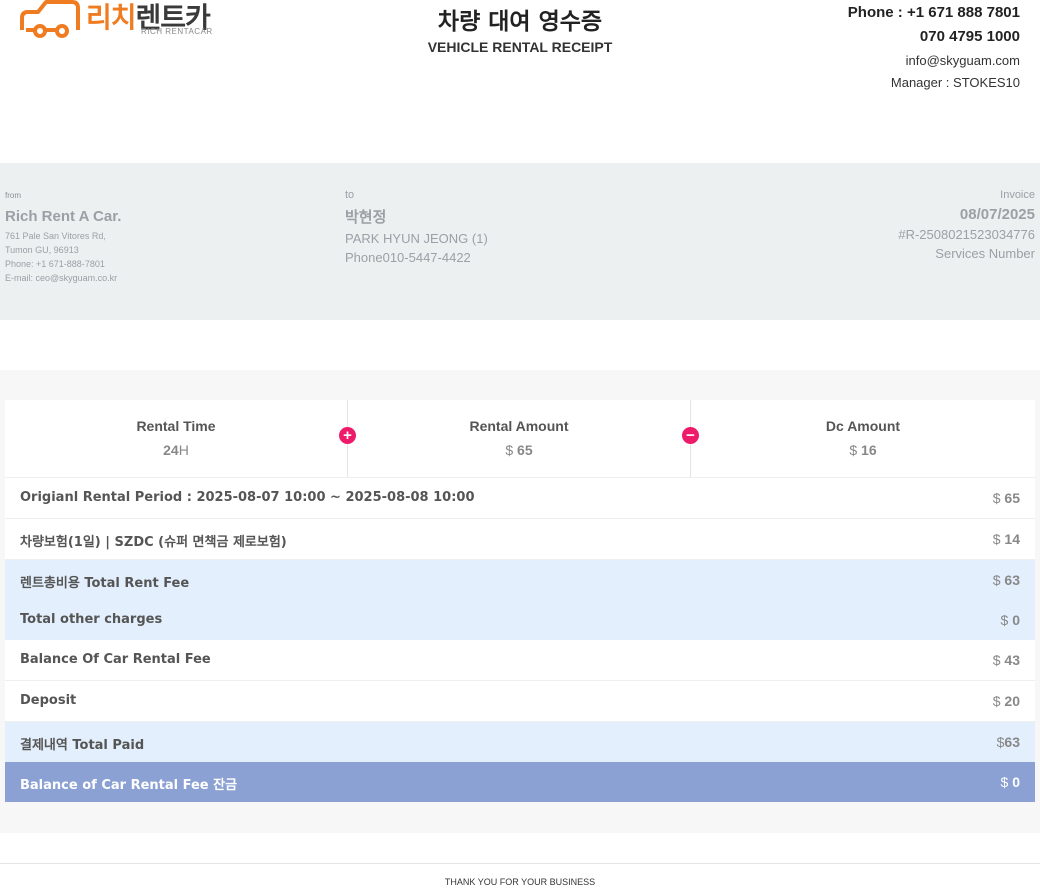  I want to click on table-row: 결제내역 Total Paid $63, so click(520, 742).